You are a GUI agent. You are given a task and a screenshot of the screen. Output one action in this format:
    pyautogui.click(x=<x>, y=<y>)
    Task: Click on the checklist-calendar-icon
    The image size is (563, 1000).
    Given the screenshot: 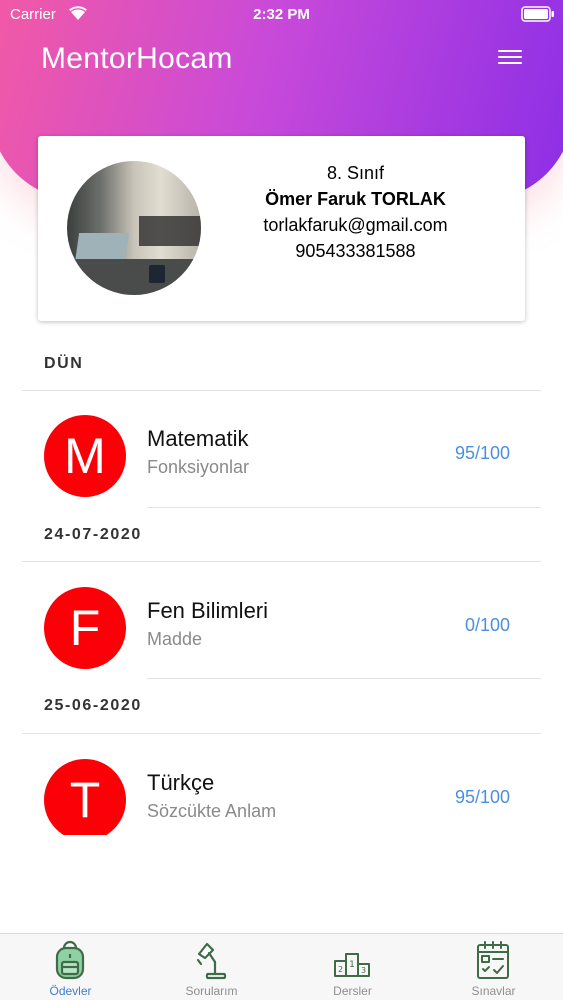 What is the action you would take?
    pyautogui.click(x=493, y=960)
    